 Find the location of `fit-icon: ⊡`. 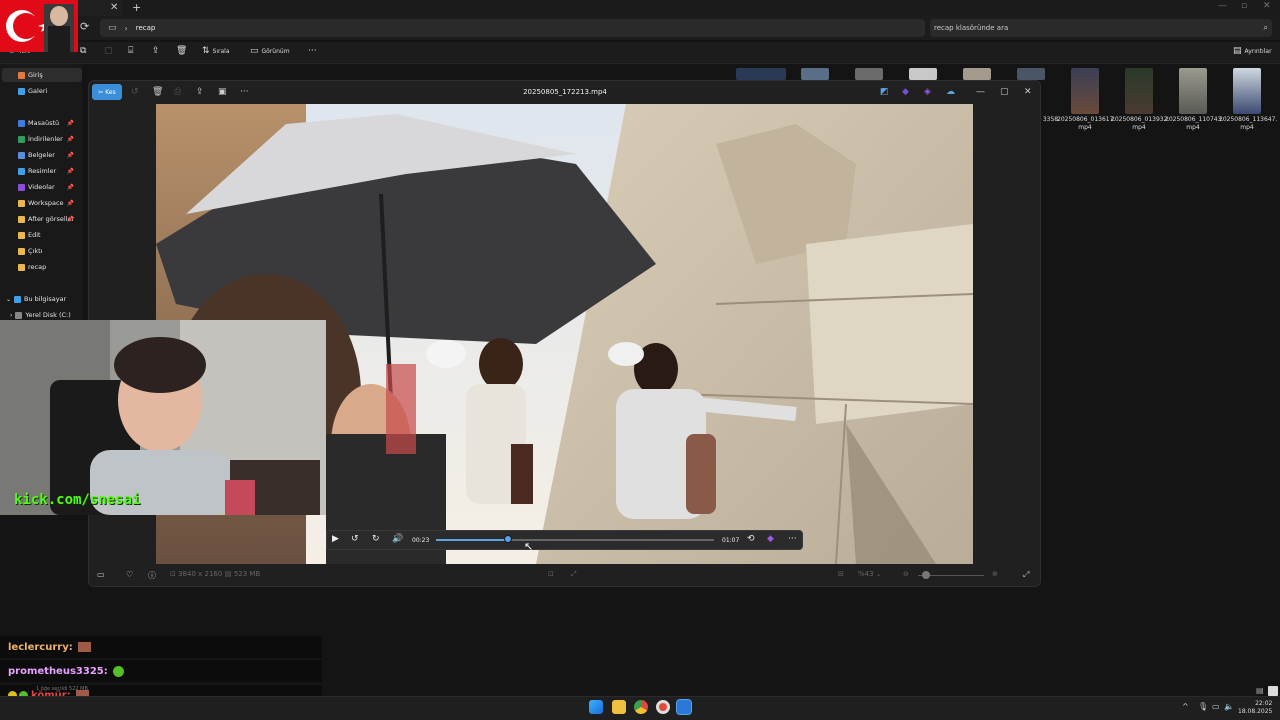

fit-icon: ⊡ is located at coordinates (551, 574).